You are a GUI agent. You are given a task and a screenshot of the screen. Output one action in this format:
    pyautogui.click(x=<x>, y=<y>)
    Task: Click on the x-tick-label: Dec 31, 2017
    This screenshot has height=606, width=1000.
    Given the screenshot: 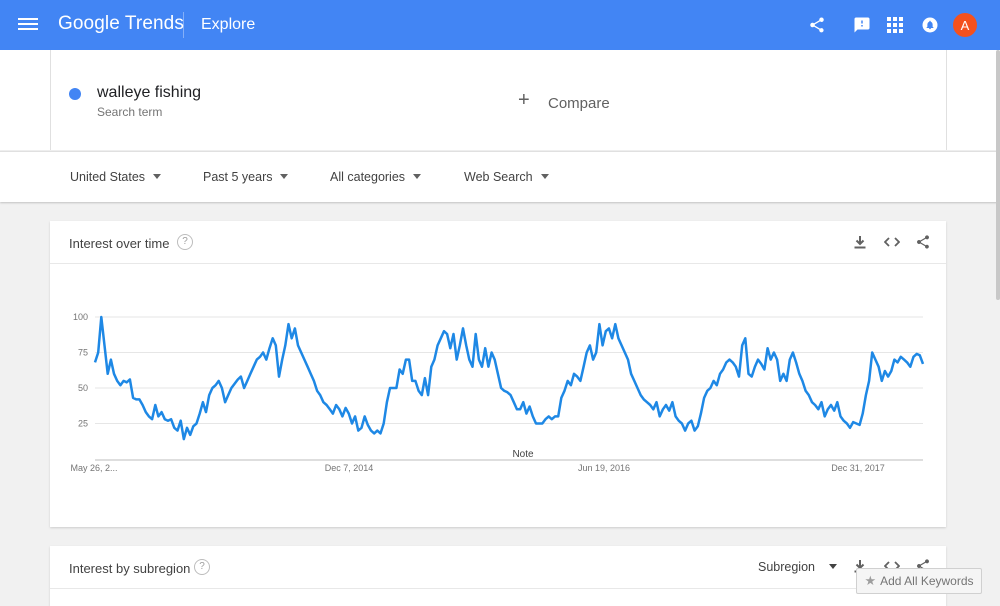 What is the action you would take?
    pyautogui.click(x=858, y=468)
    